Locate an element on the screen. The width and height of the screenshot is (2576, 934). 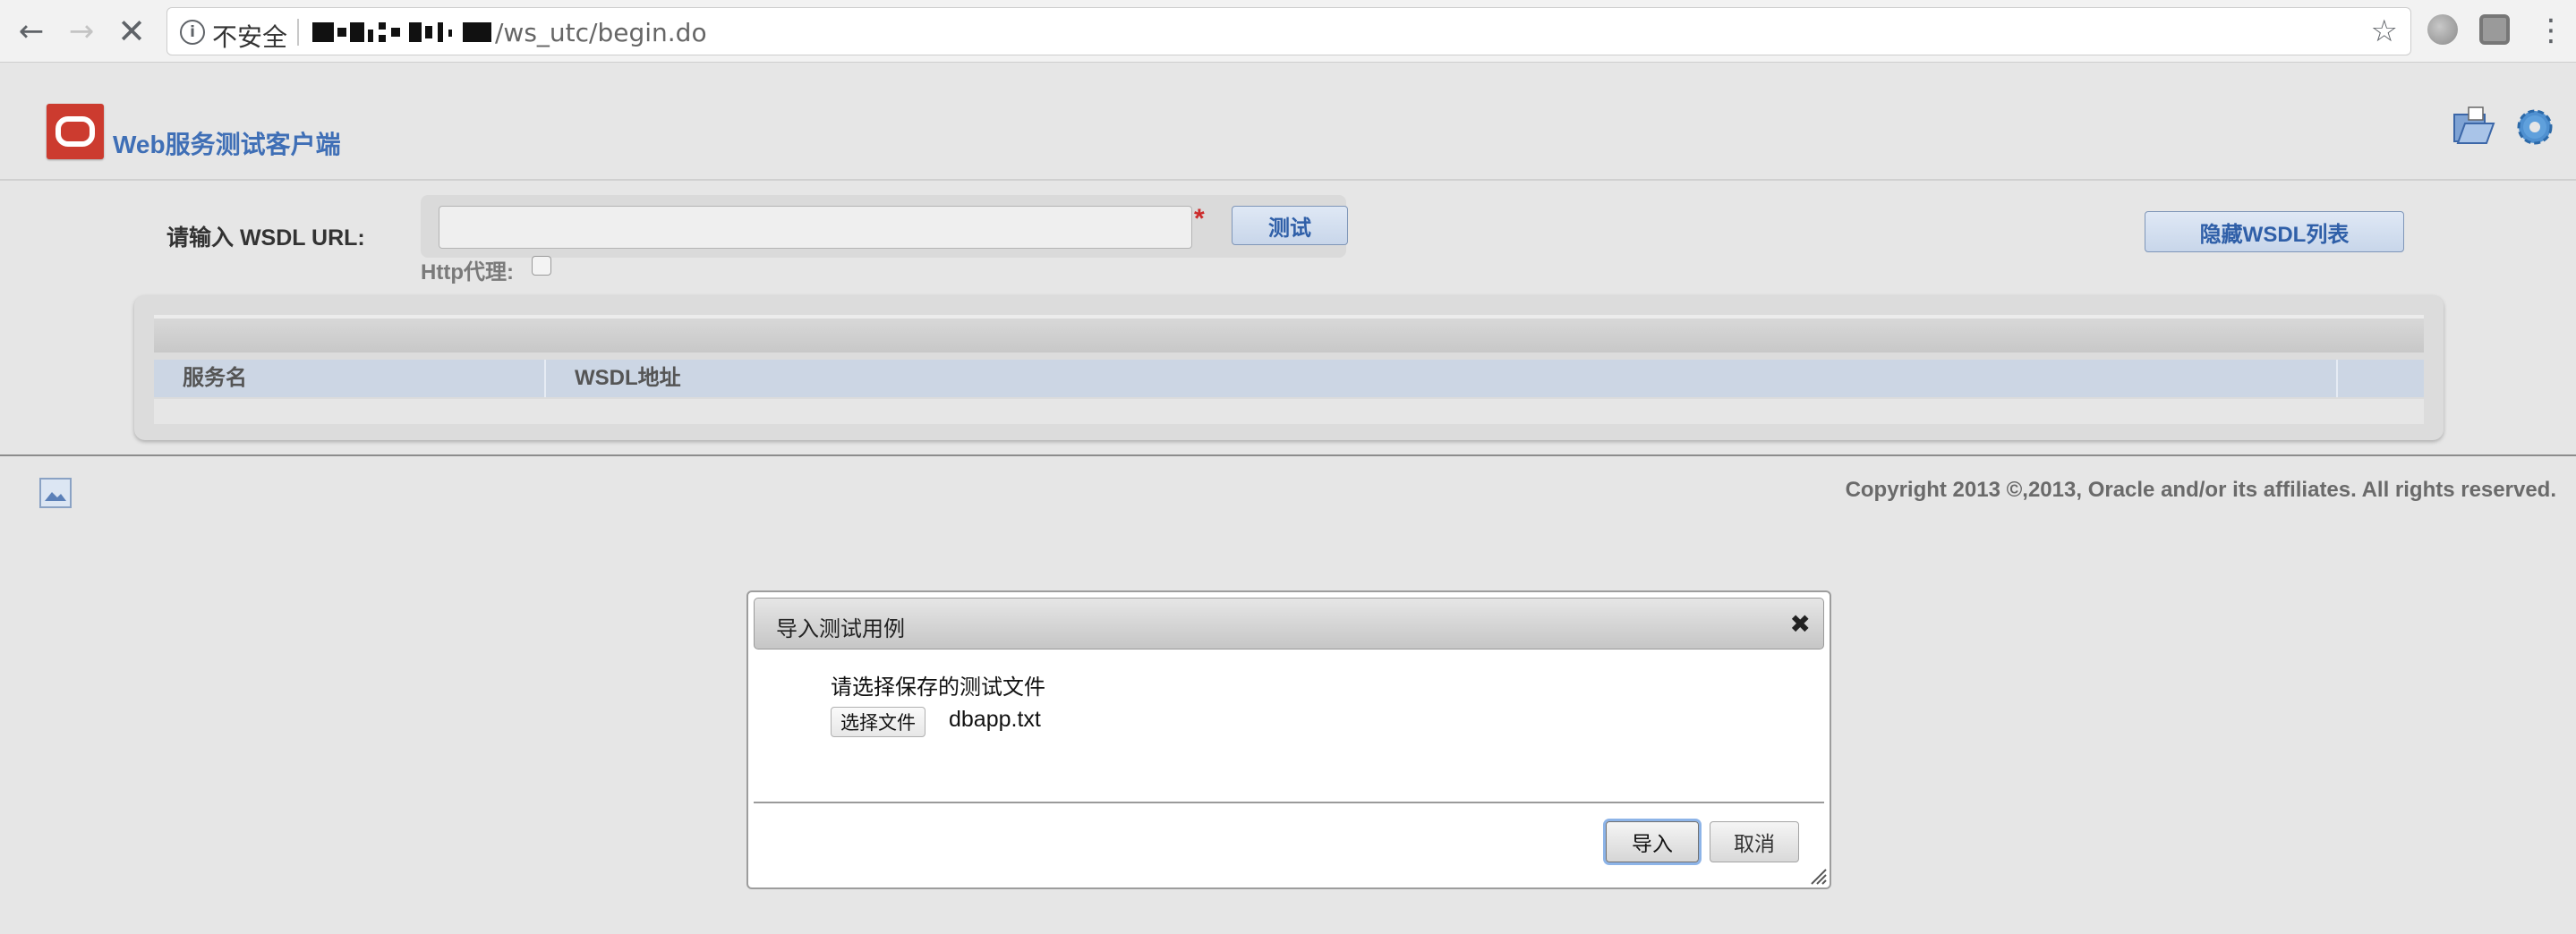
redacted-host is located at coordinates (401, 32).